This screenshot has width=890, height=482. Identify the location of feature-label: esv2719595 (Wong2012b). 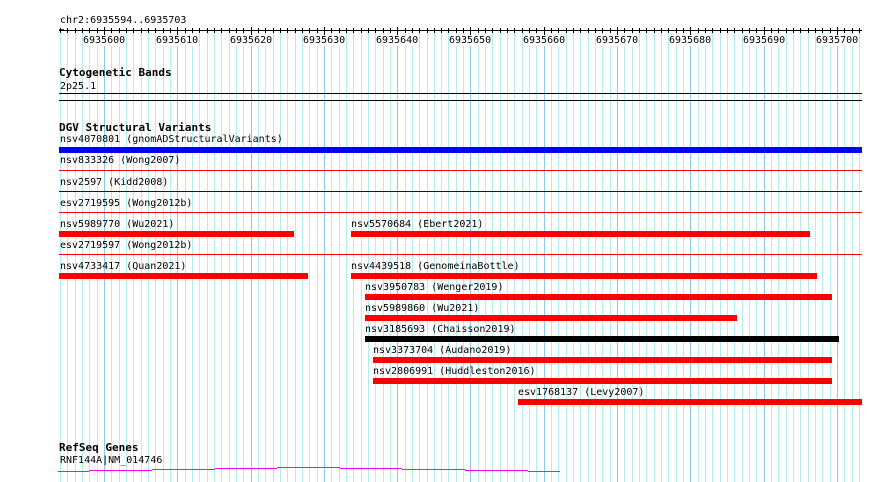
(126, 203).